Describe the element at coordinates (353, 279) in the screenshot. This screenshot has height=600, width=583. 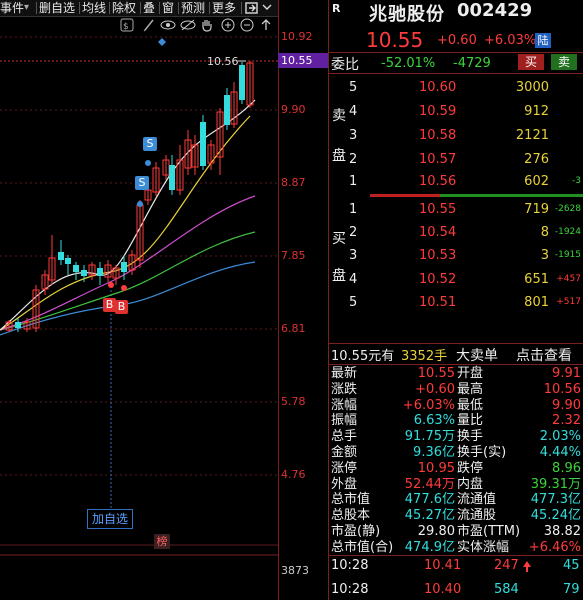
I see `bid-level: 4` at that location.